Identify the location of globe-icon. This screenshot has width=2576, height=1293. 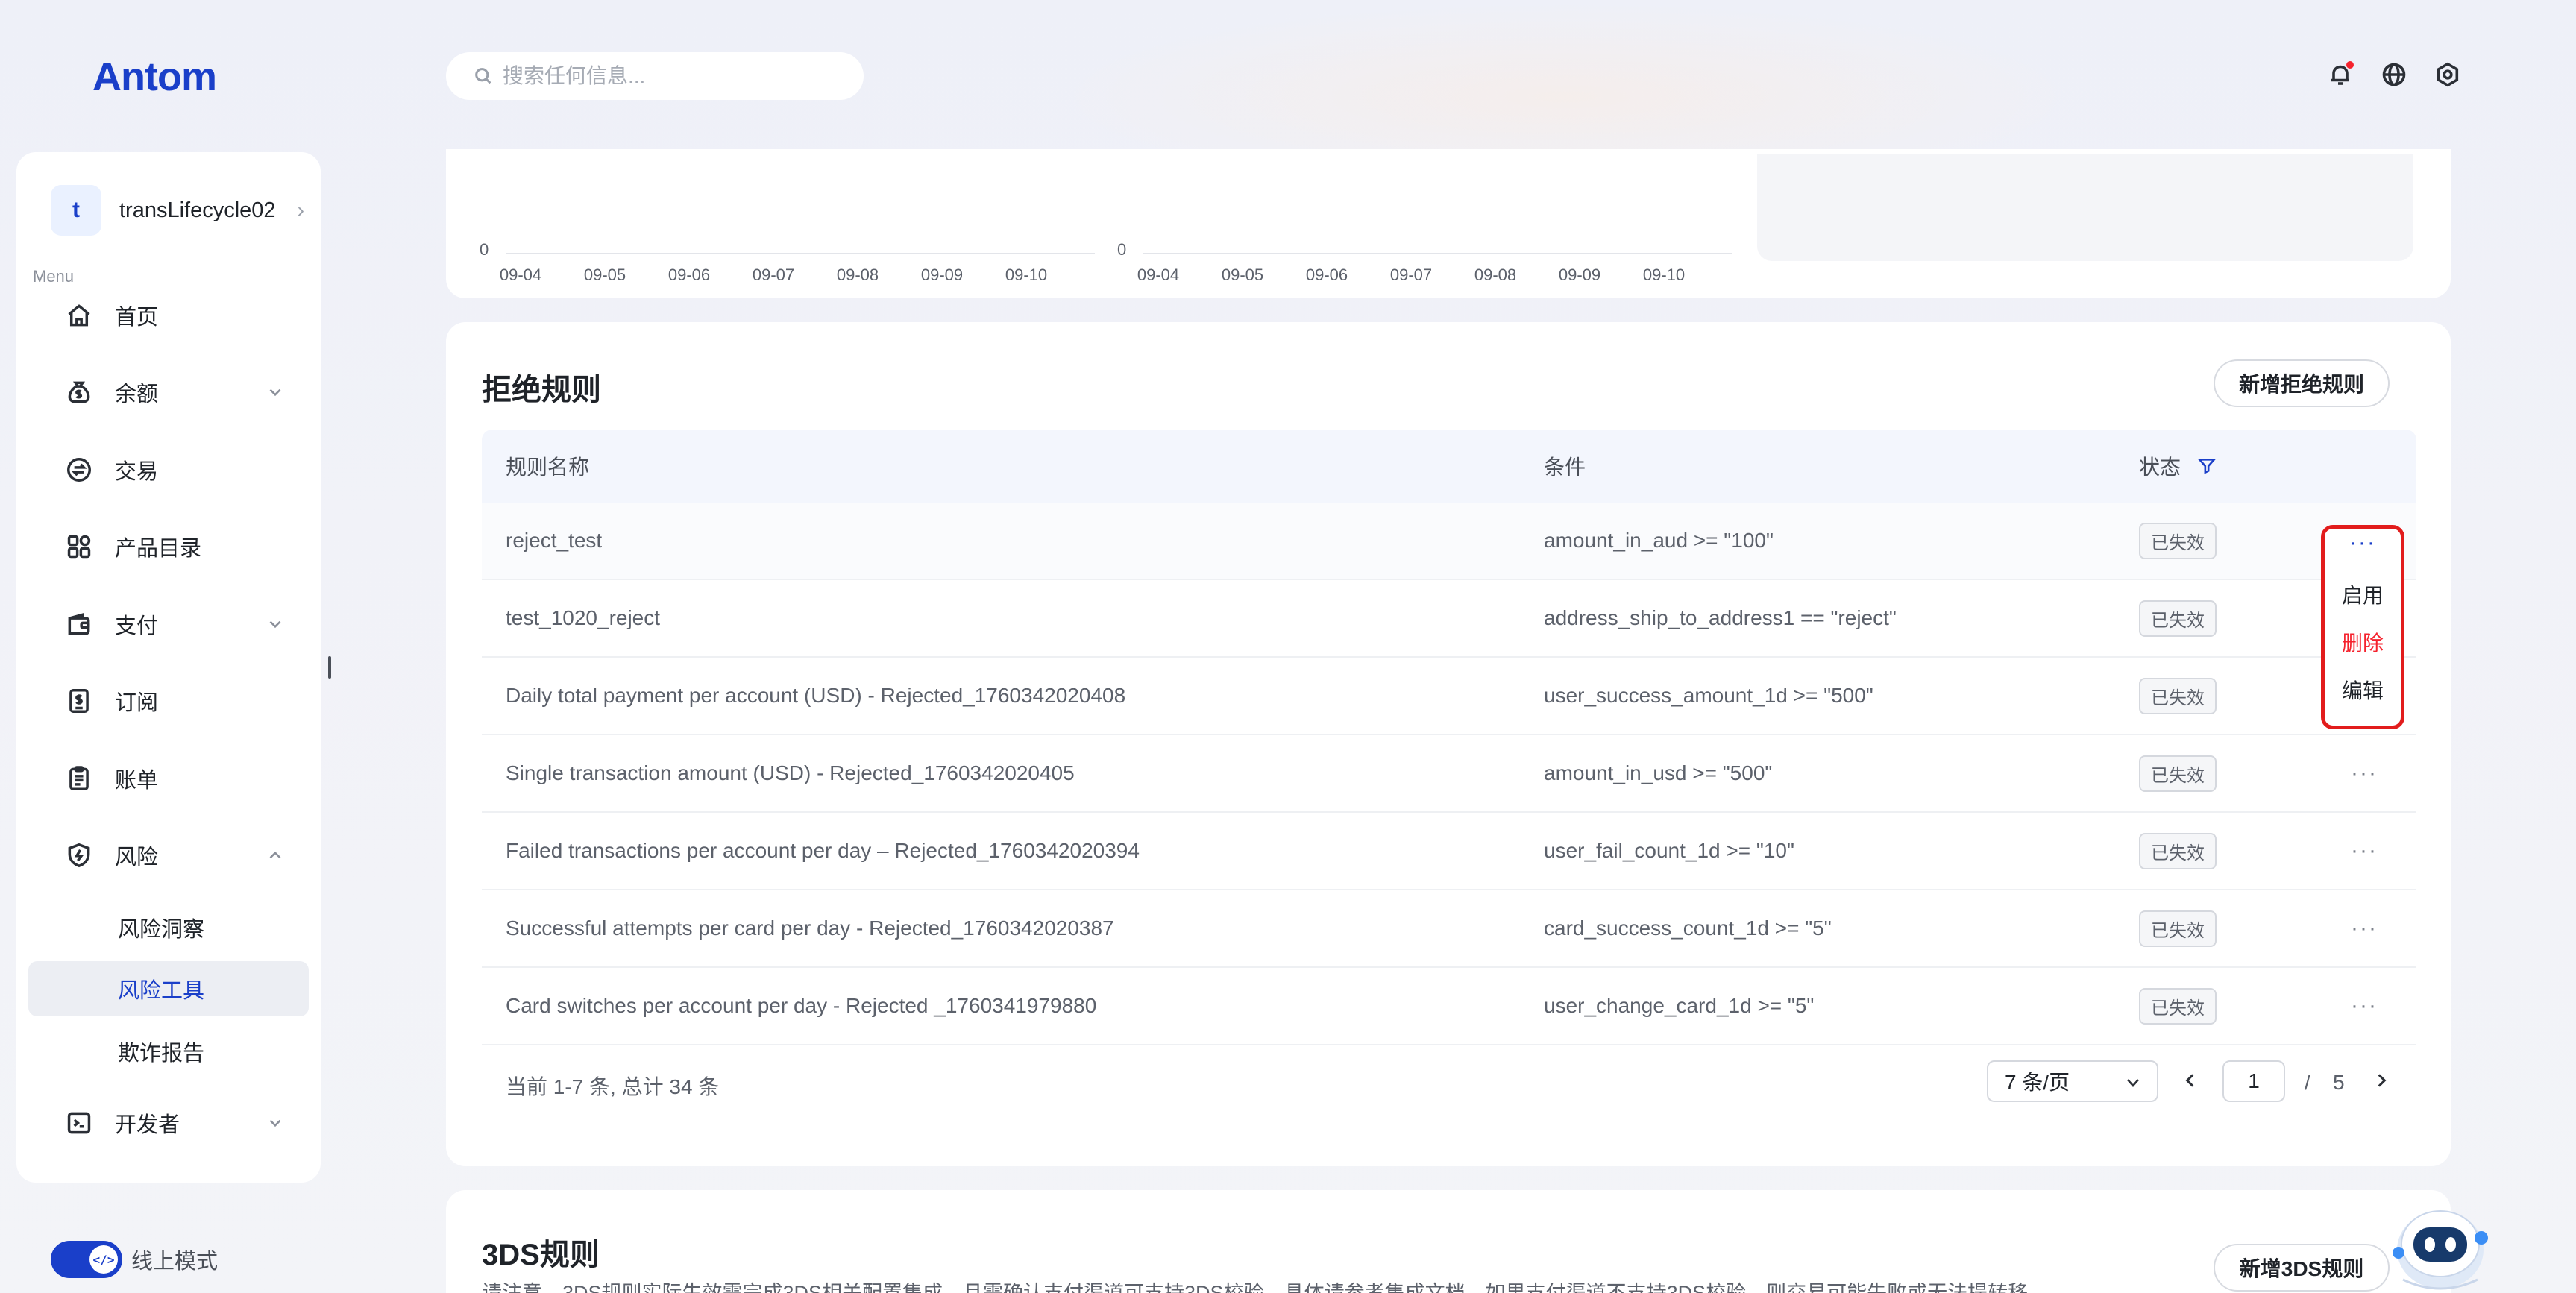
(2394, 74).